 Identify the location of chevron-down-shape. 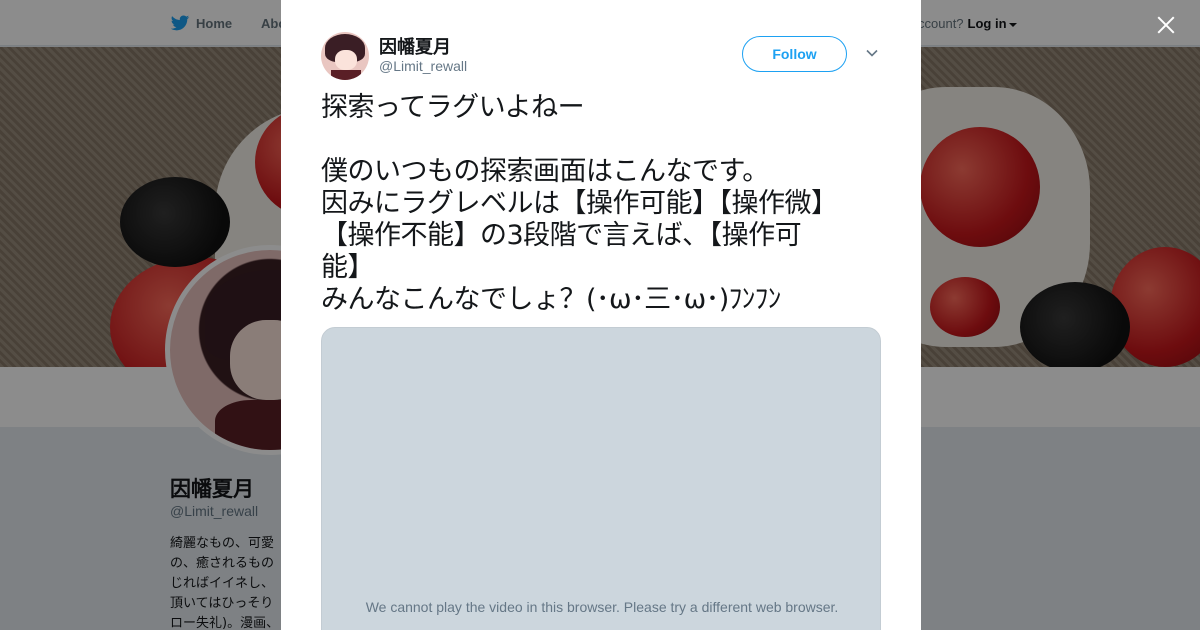
(872, 53).